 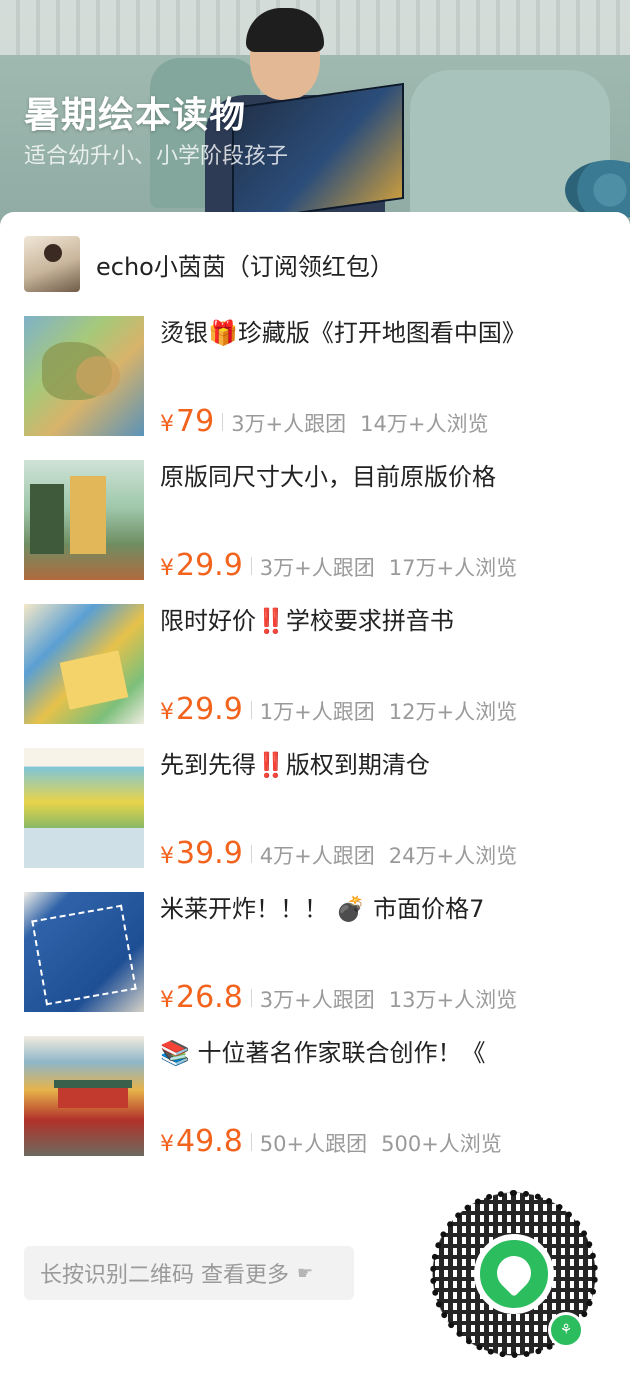 I want to click on group-buy-count: 1万+人跟团, so click(x=317, y=712).